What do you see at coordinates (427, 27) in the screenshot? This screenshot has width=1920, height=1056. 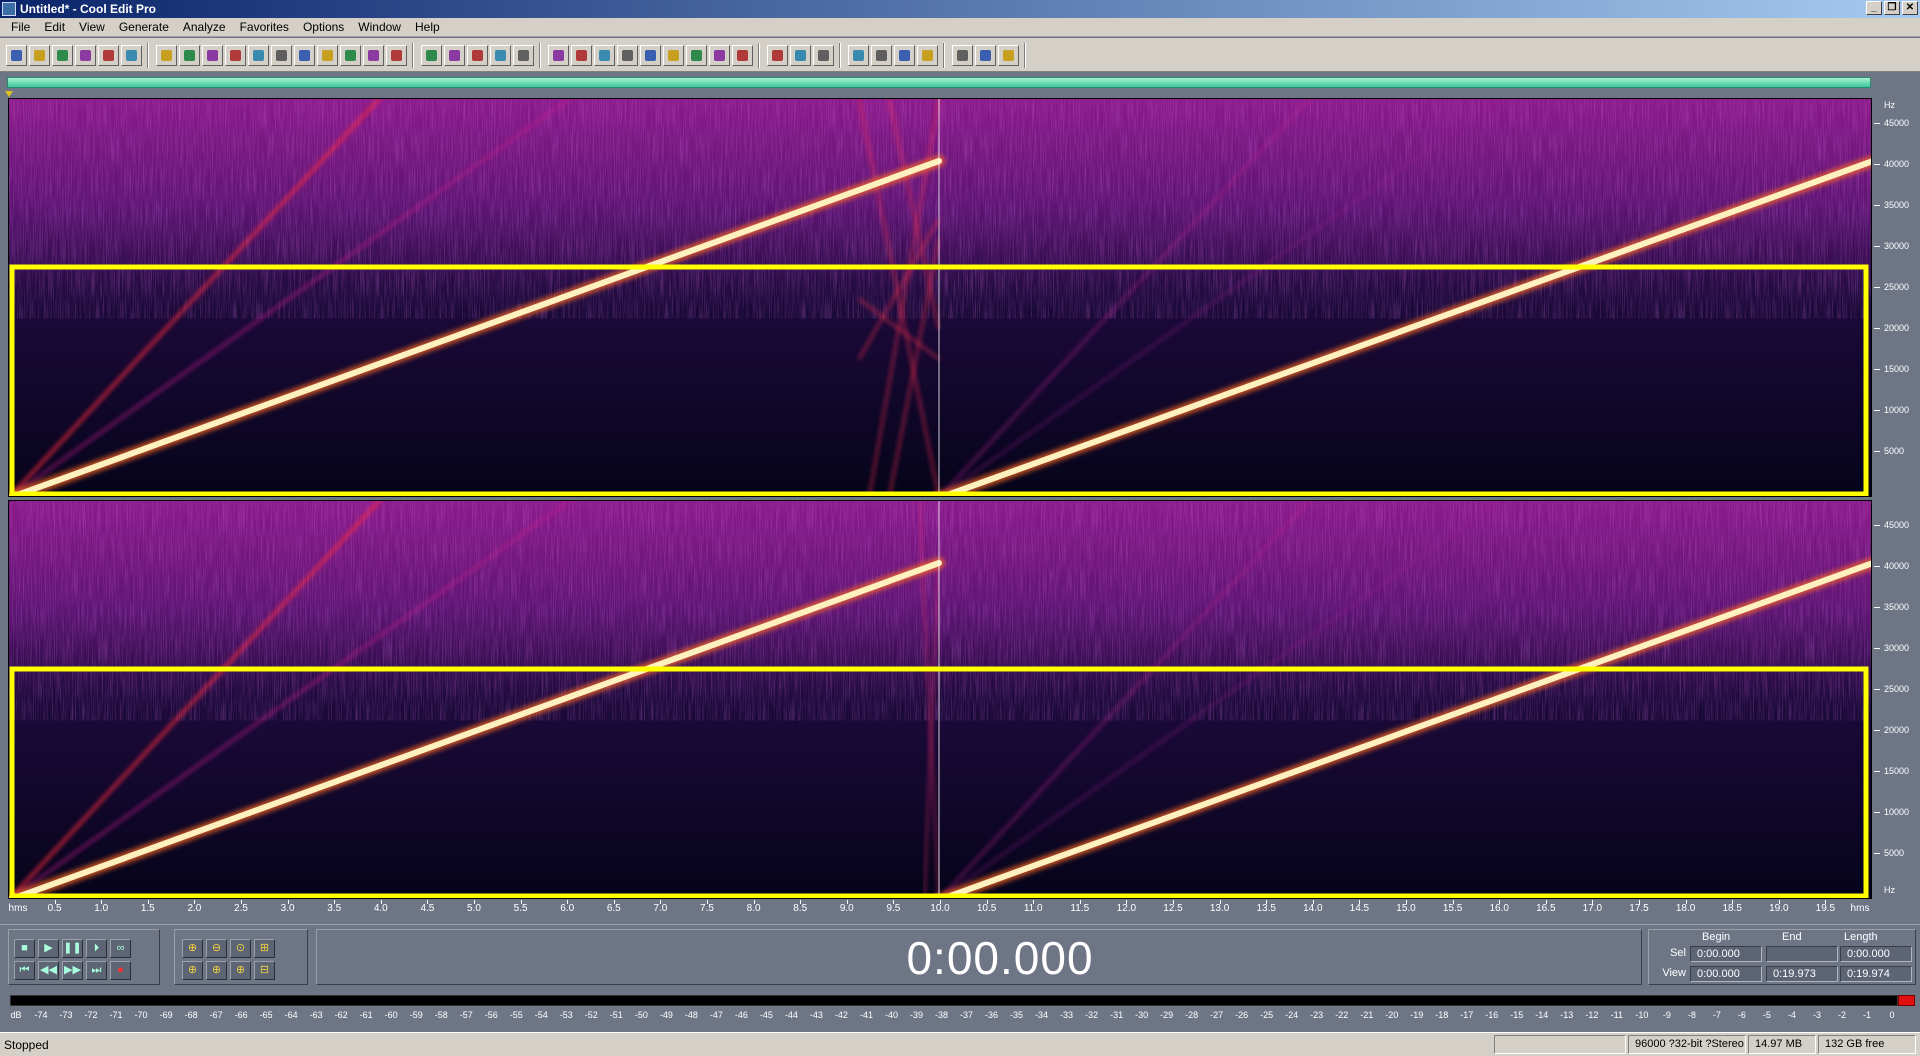 I see `menu-help: Help` at bounding box center [427, 27].